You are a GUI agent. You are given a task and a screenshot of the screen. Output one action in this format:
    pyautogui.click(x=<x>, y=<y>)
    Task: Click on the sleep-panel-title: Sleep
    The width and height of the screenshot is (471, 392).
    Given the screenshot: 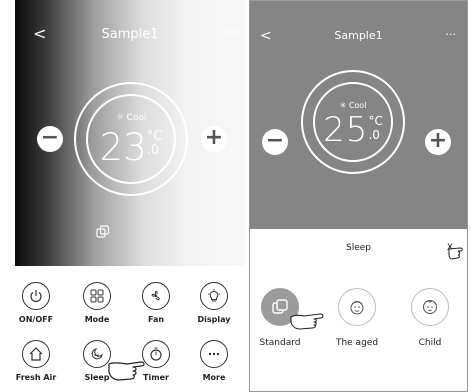 What is the action you would take?
    pyautogui.click(x=358, y=248)
    